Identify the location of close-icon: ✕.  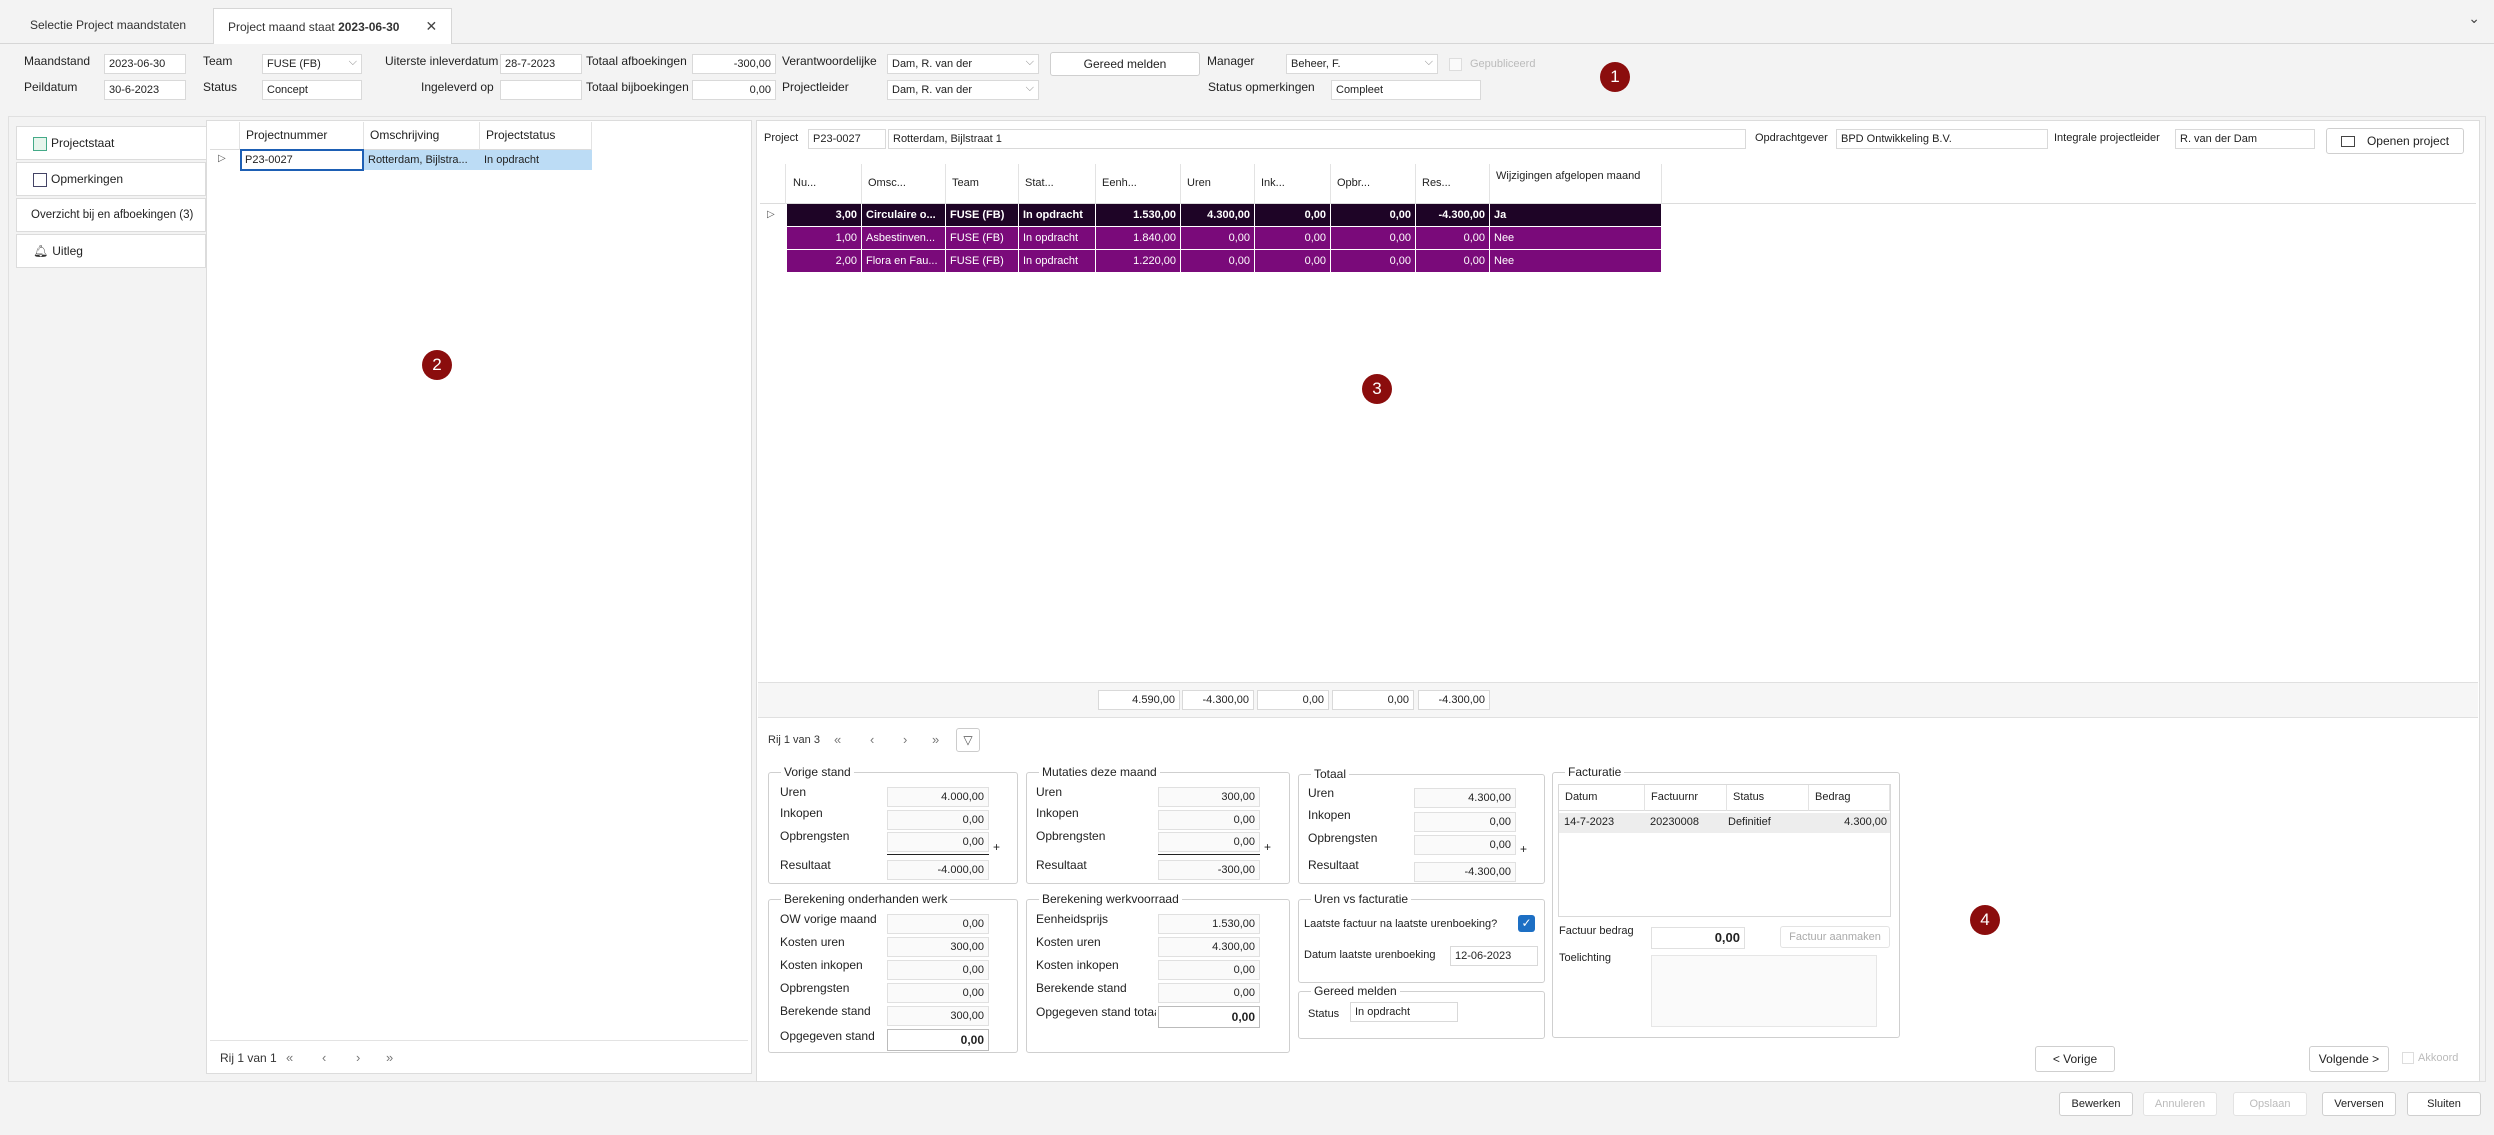
(431, 26).